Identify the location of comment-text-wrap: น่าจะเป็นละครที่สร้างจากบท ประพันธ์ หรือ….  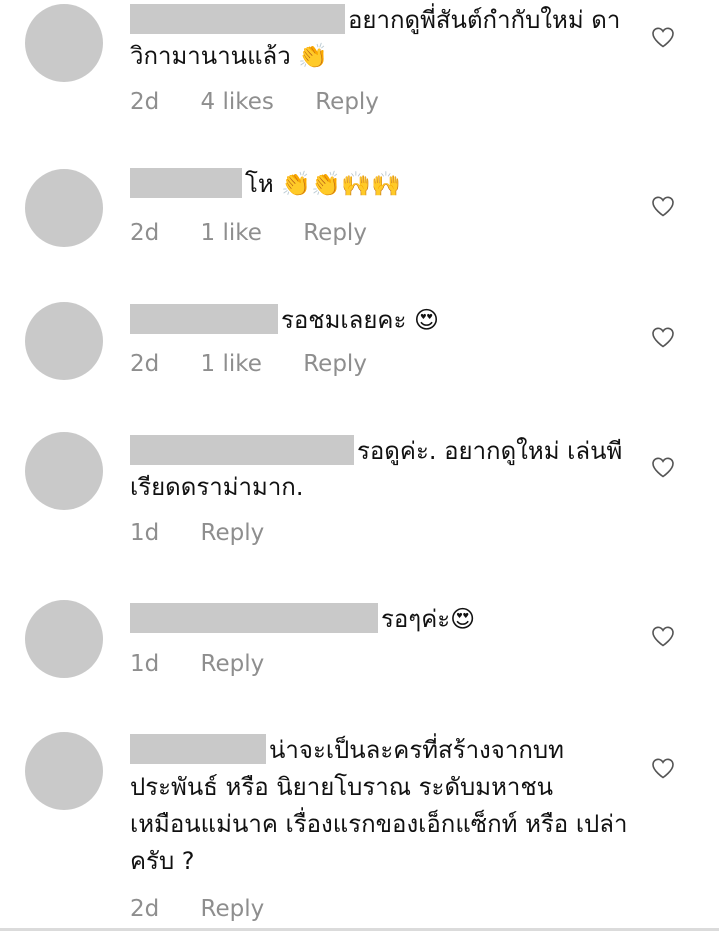
(380, 806).